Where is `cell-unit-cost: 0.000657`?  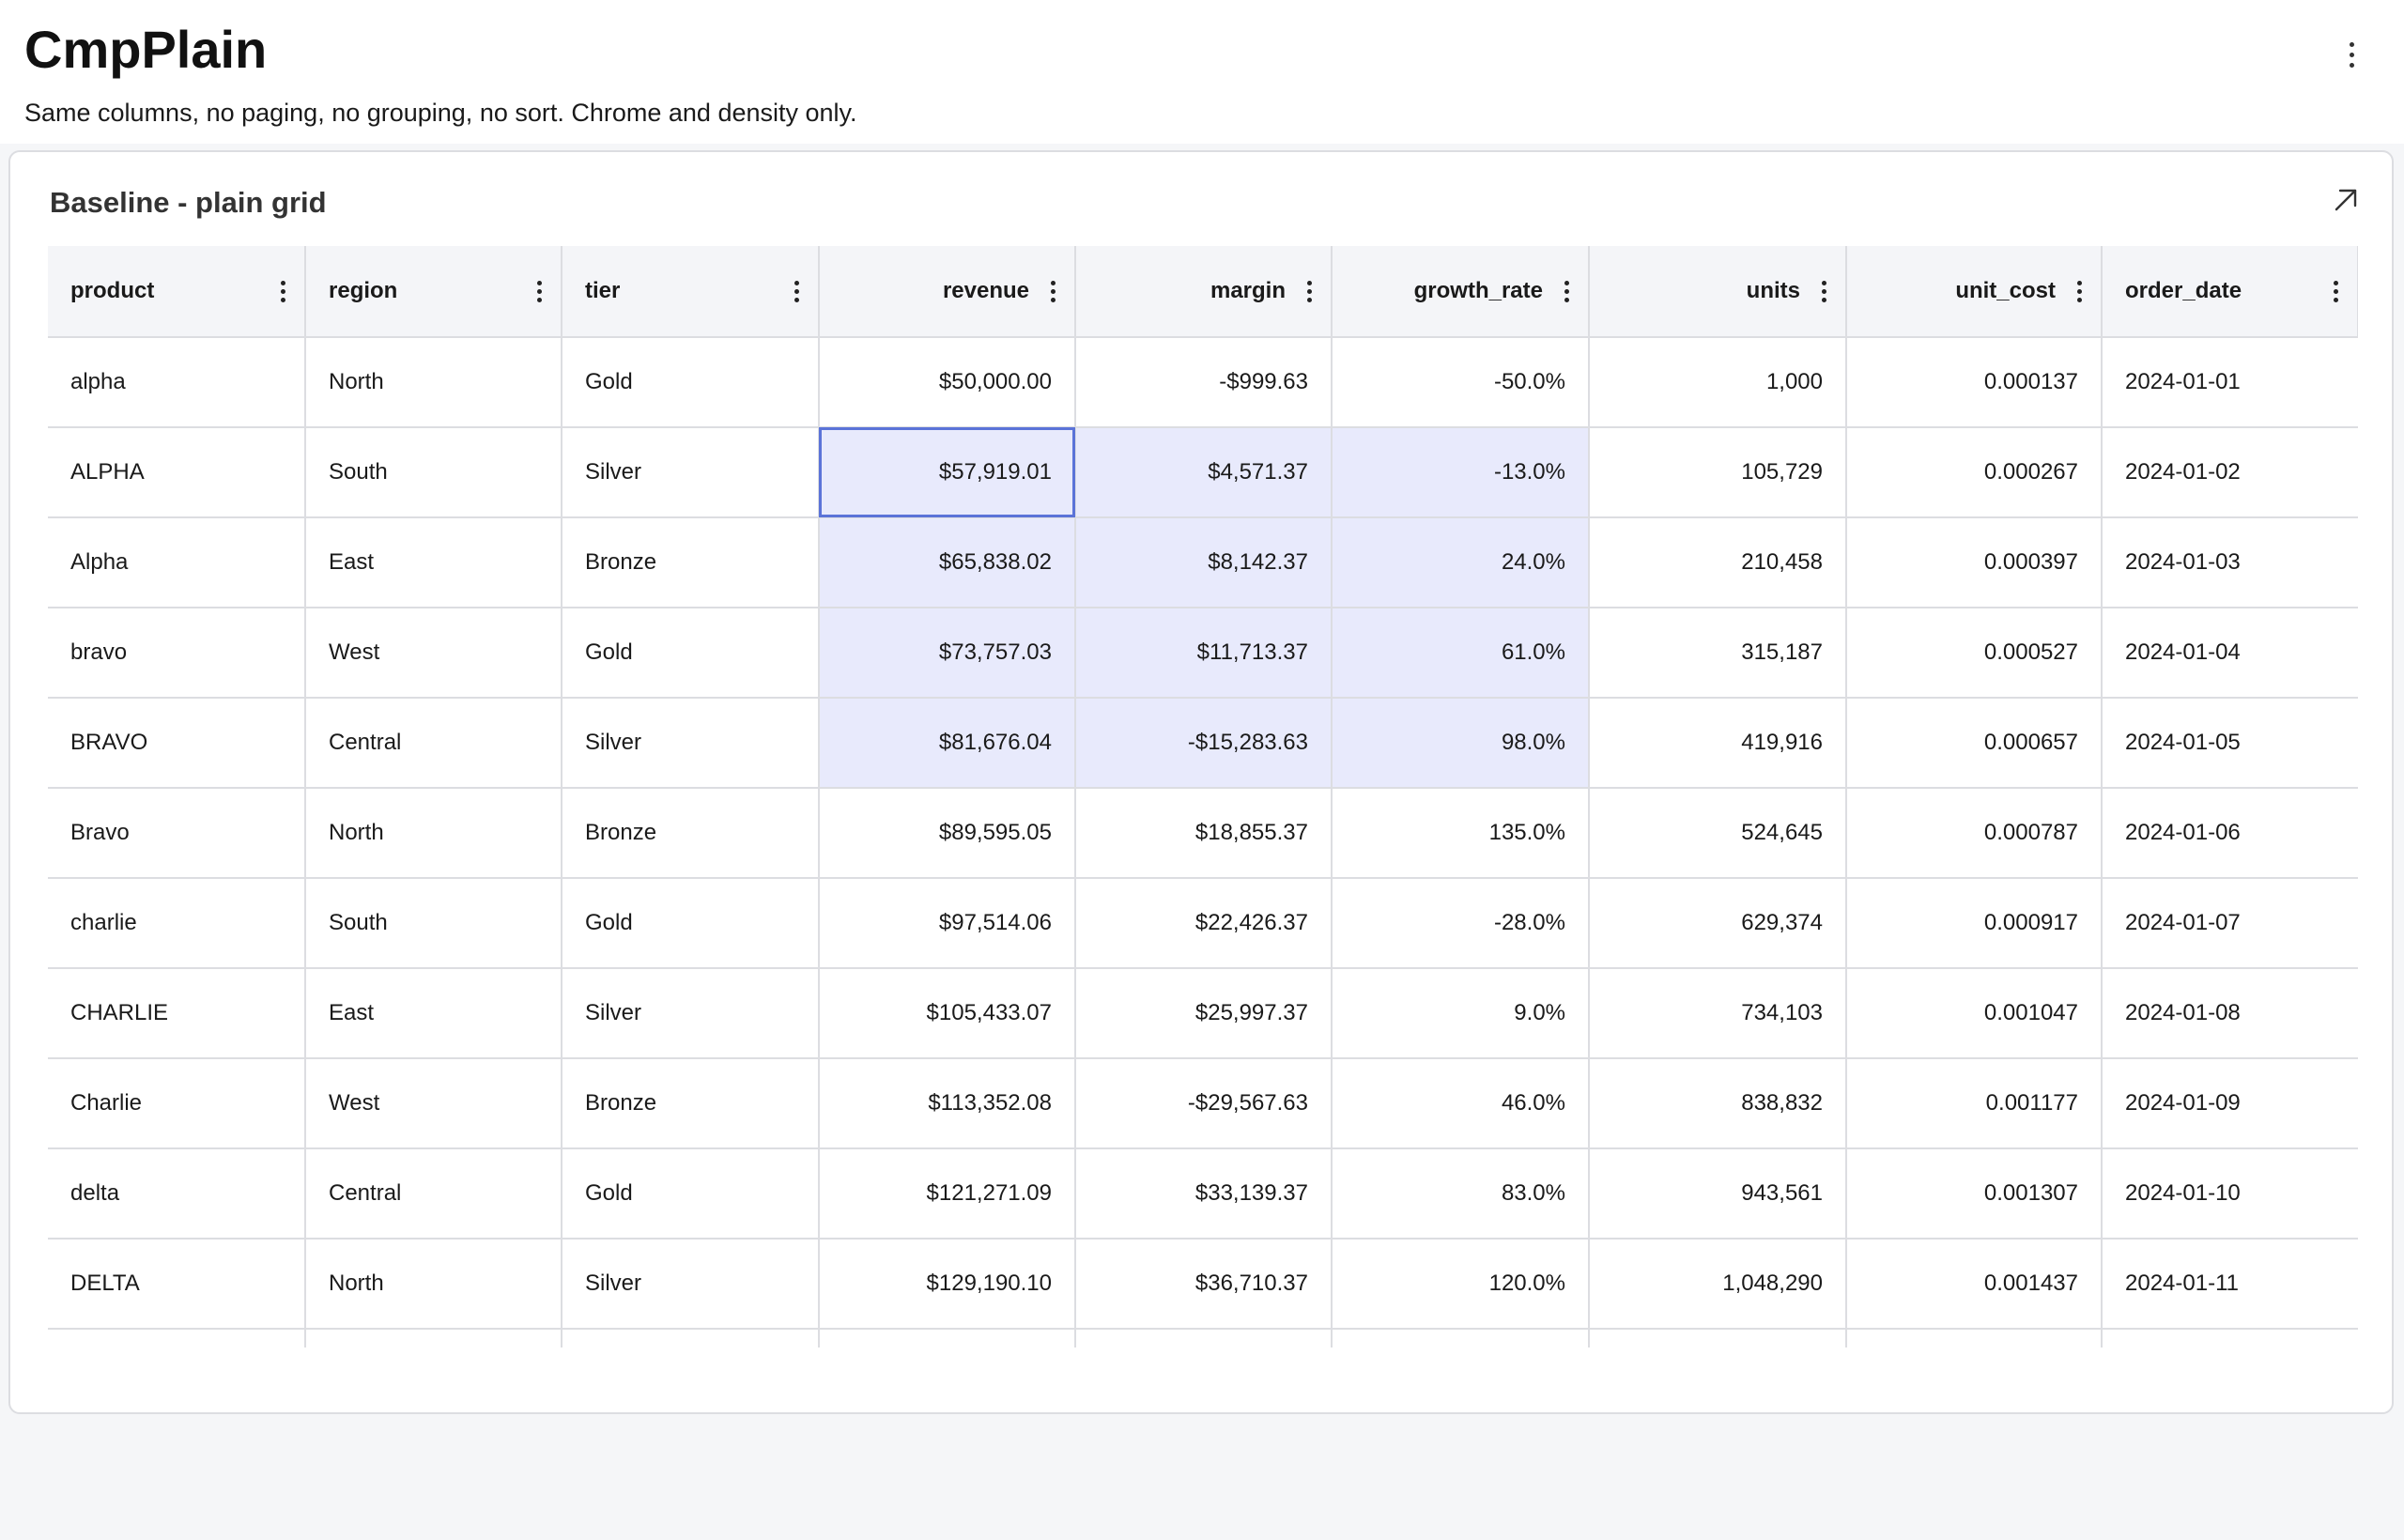
cell-unit-cost: 0.000657 is located at coordinates (1974, 743).